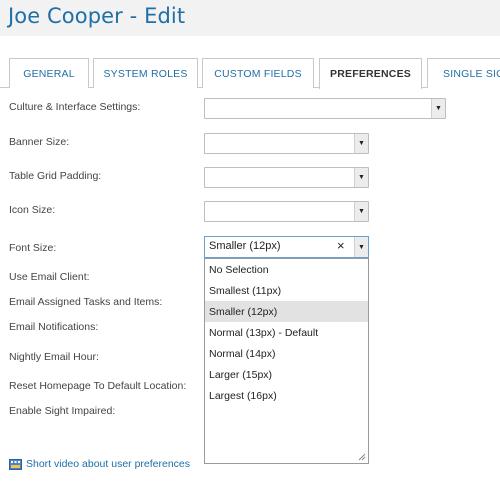  What do you see at coordinates (32, 210) in the screenshot?
I see `icon-size-label: Icon Size:` at bounding box center [32, 210].